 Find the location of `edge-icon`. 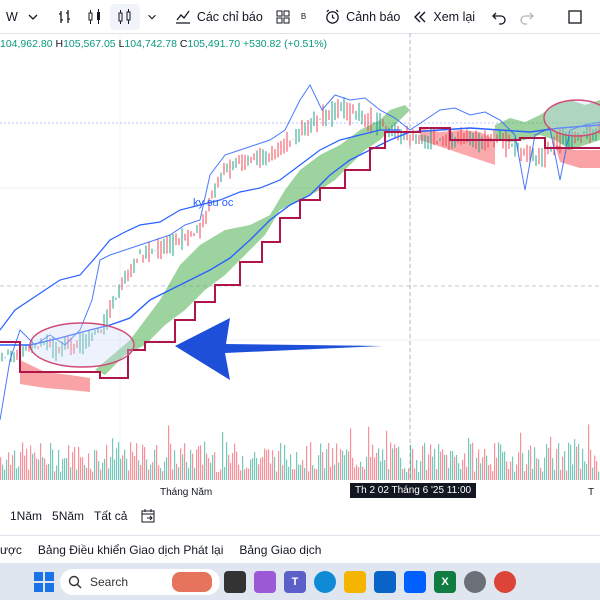

edge-icon is located at coordinates (325, 581).